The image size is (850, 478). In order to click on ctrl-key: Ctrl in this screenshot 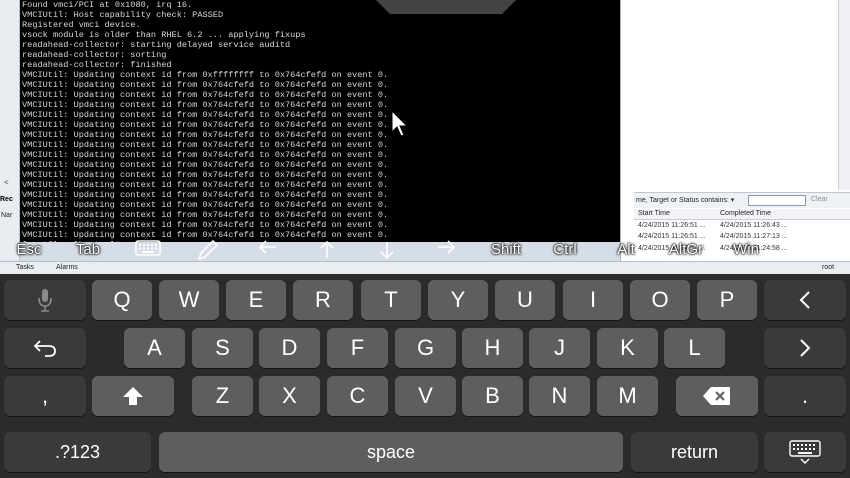, I will do `click(565, 250)`.